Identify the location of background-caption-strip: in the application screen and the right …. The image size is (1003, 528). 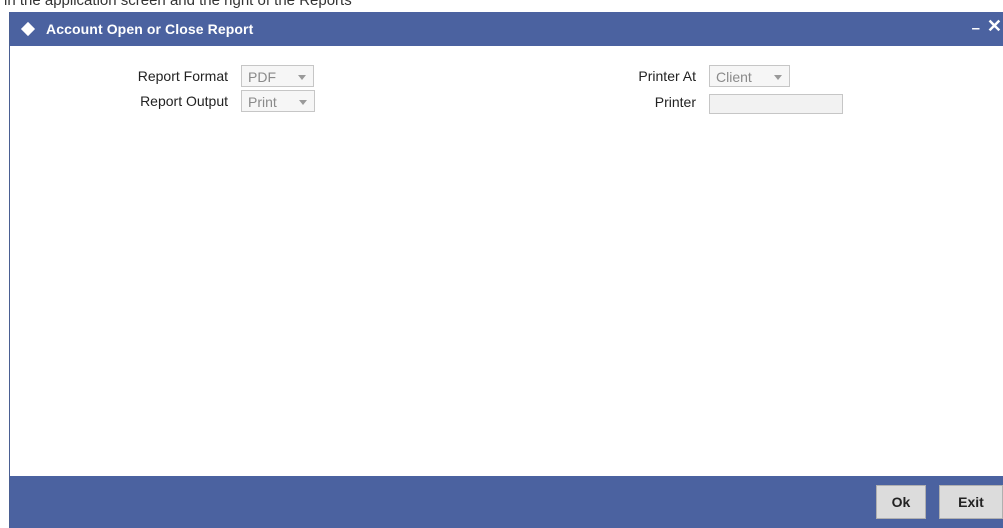
(501, 6).